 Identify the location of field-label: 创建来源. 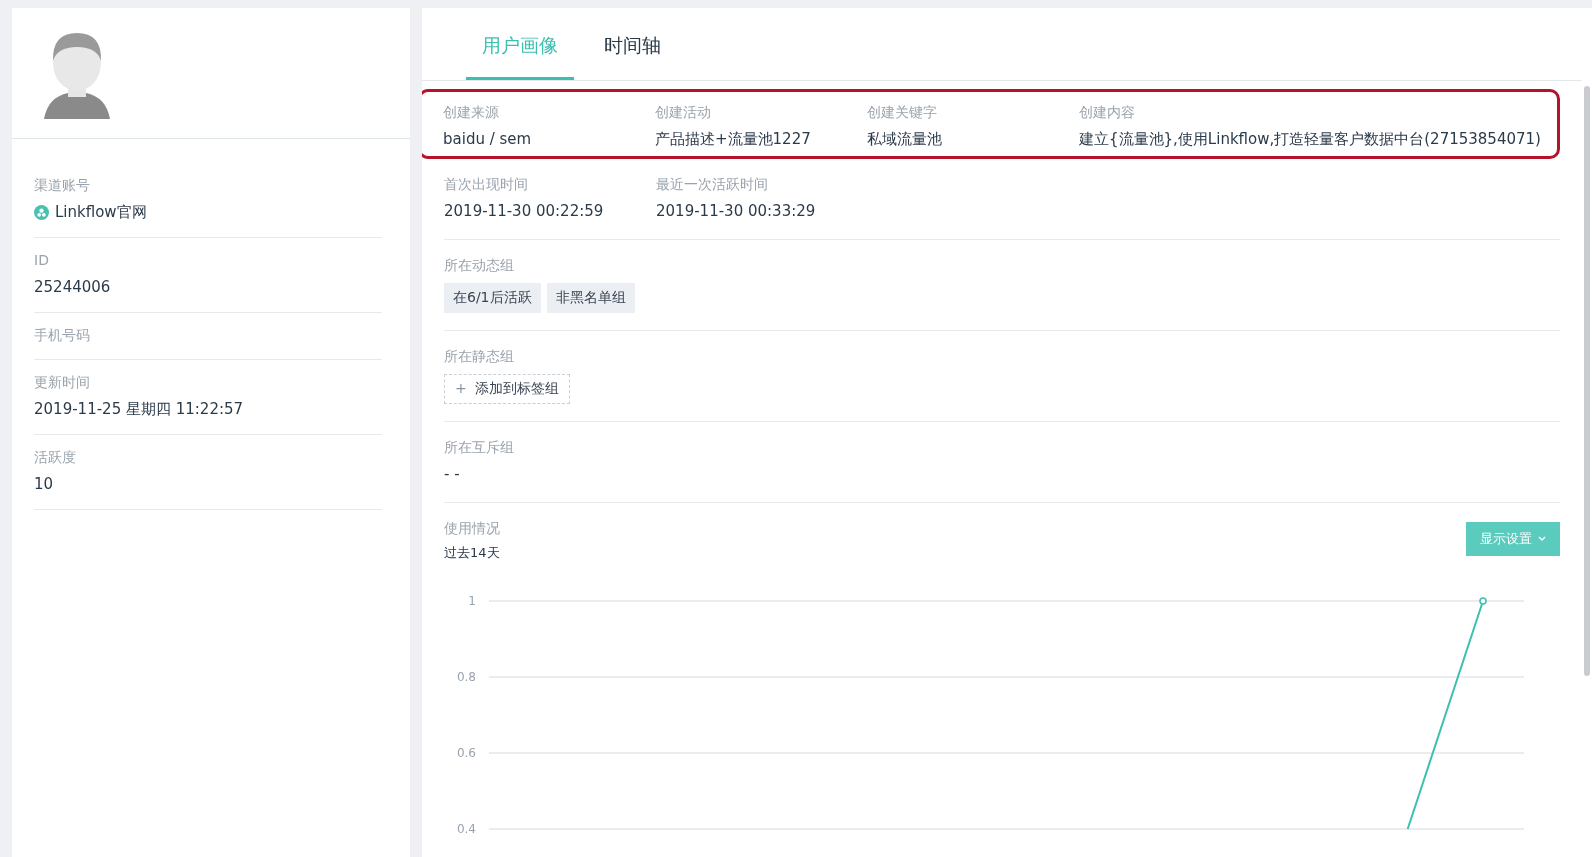
(471, 112).